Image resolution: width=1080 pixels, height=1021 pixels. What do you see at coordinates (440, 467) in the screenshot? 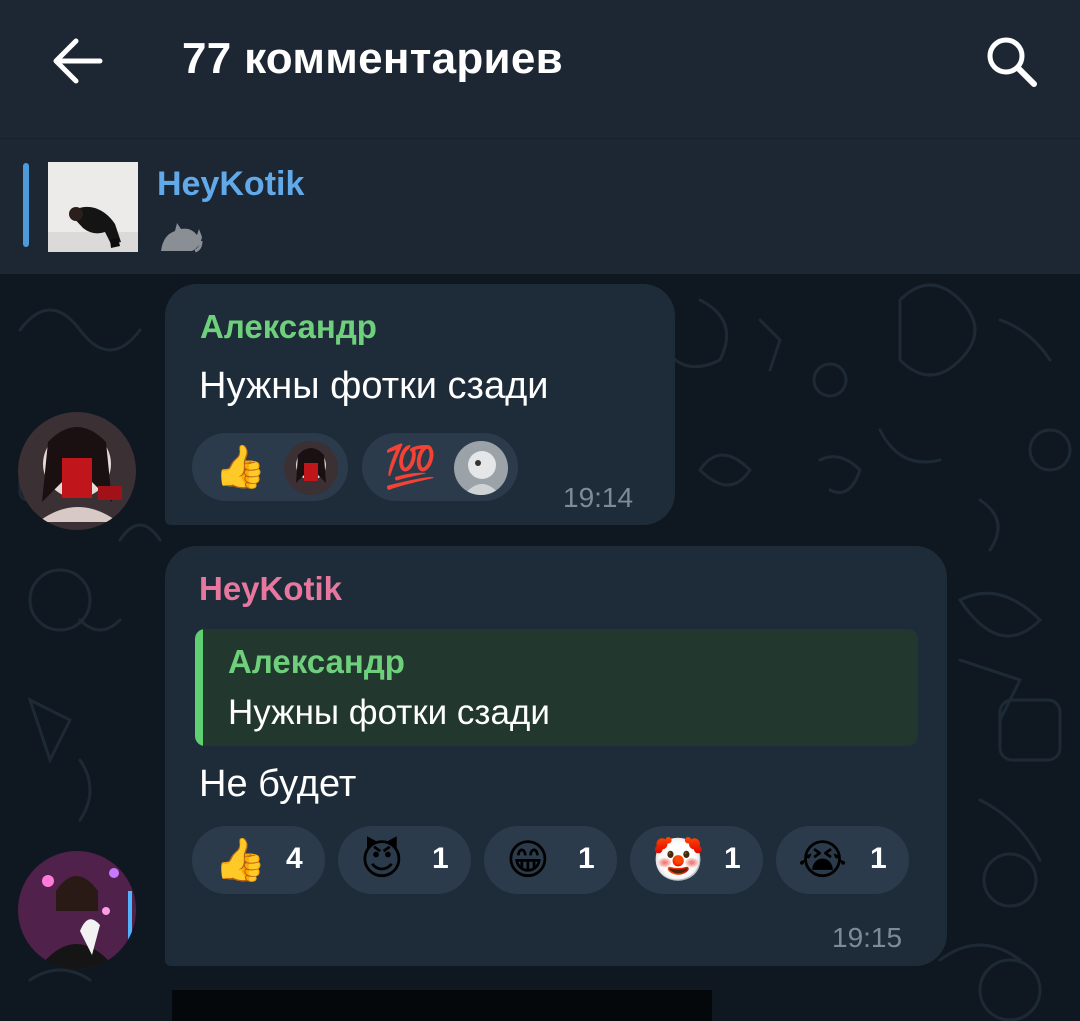
I see `reaction-hundred: 💯` at bounding box center [440, 467].